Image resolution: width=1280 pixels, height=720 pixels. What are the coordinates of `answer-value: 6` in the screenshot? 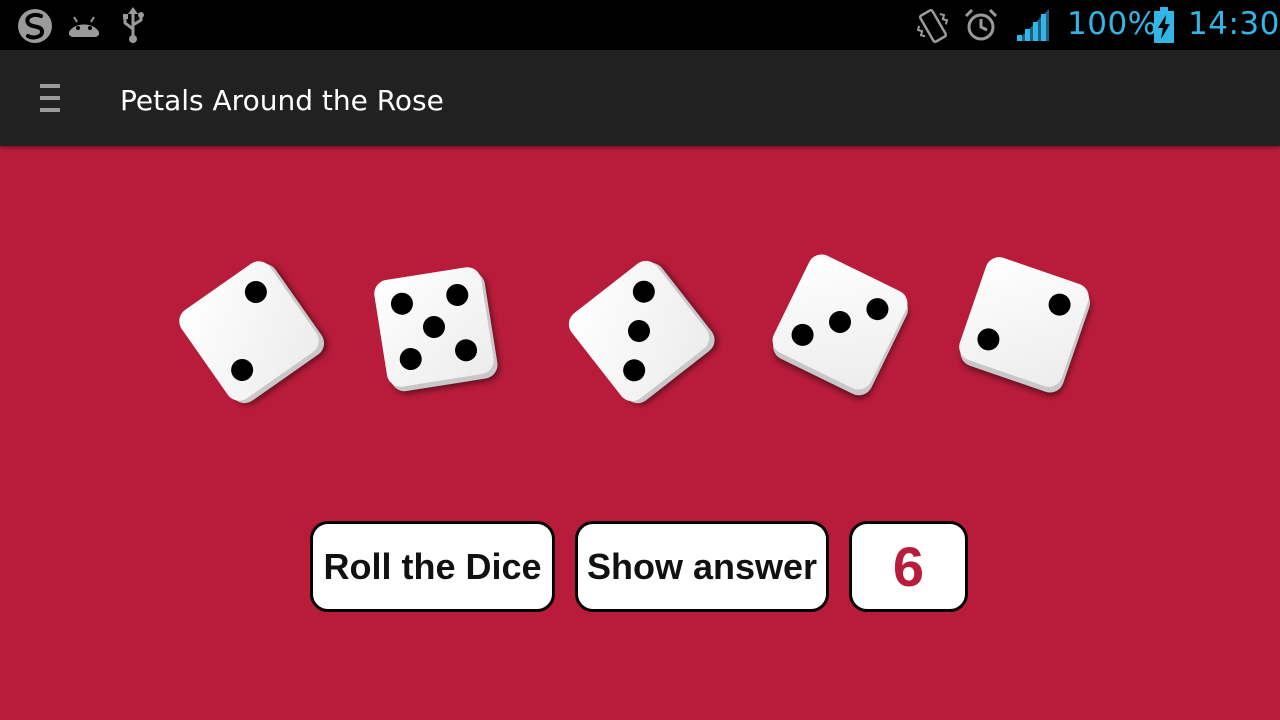 It's located at (908, 566).